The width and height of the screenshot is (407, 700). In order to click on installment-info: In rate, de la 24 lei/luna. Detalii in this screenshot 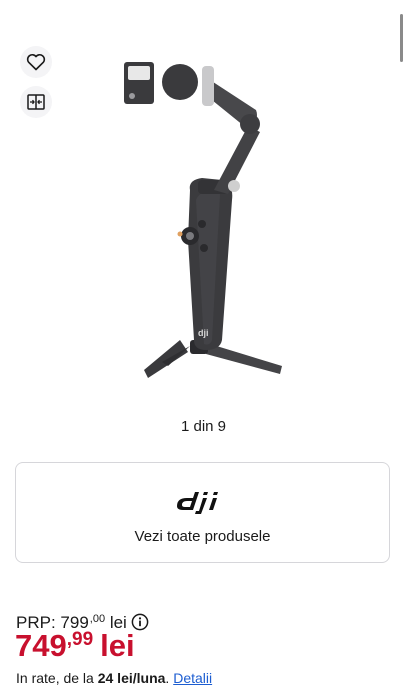, I will do `click(114, 678)`.